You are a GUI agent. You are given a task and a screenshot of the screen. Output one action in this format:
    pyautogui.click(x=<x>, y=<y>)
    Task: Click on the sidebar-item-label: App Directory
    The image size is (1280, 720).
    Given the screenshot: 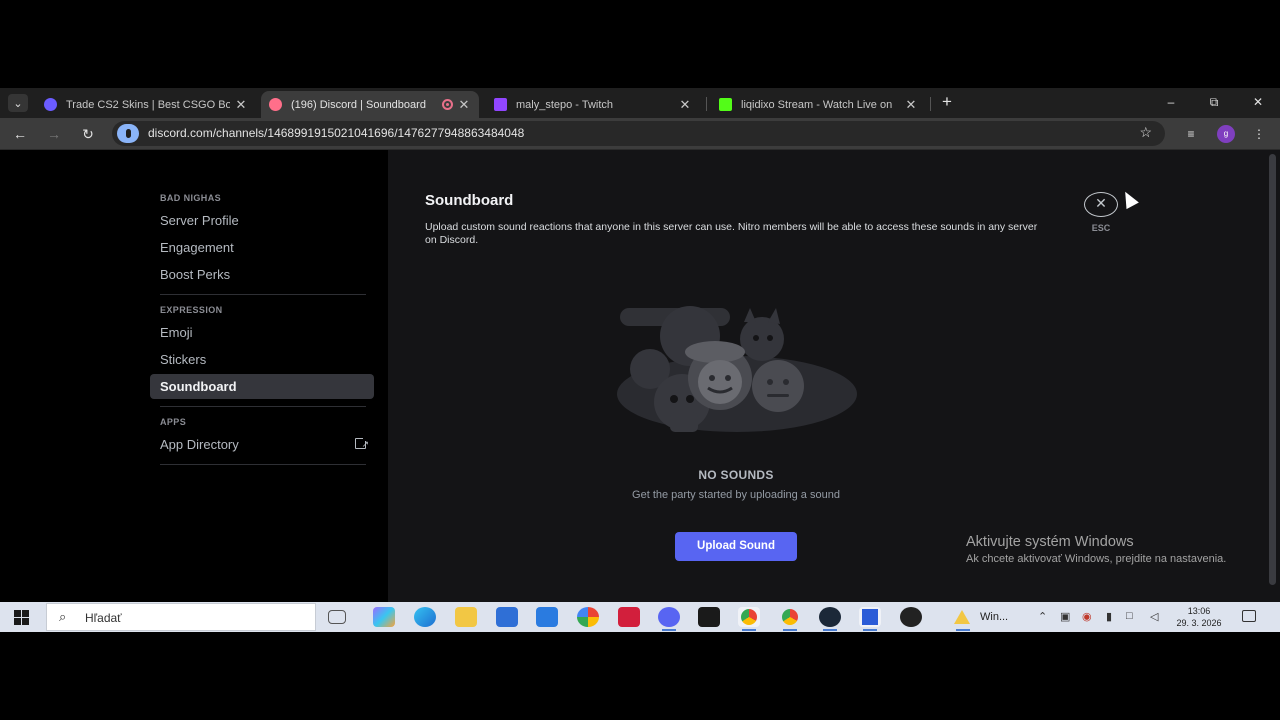 What is the action you would take?
    pyautogui.click(x=199, y=444)
    